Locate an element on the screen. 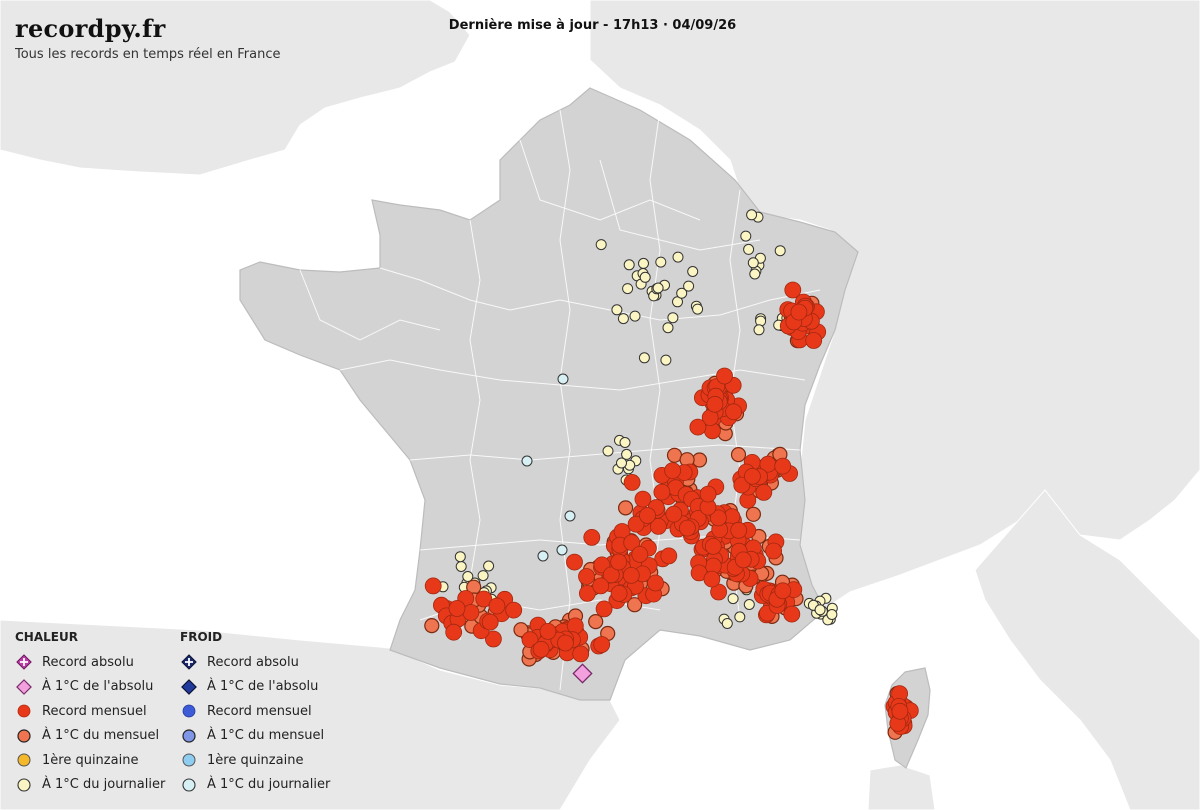 The image size is (1200, 810). legend-heat-item: À 1°C du journalier is located at coordinates (90, 785).